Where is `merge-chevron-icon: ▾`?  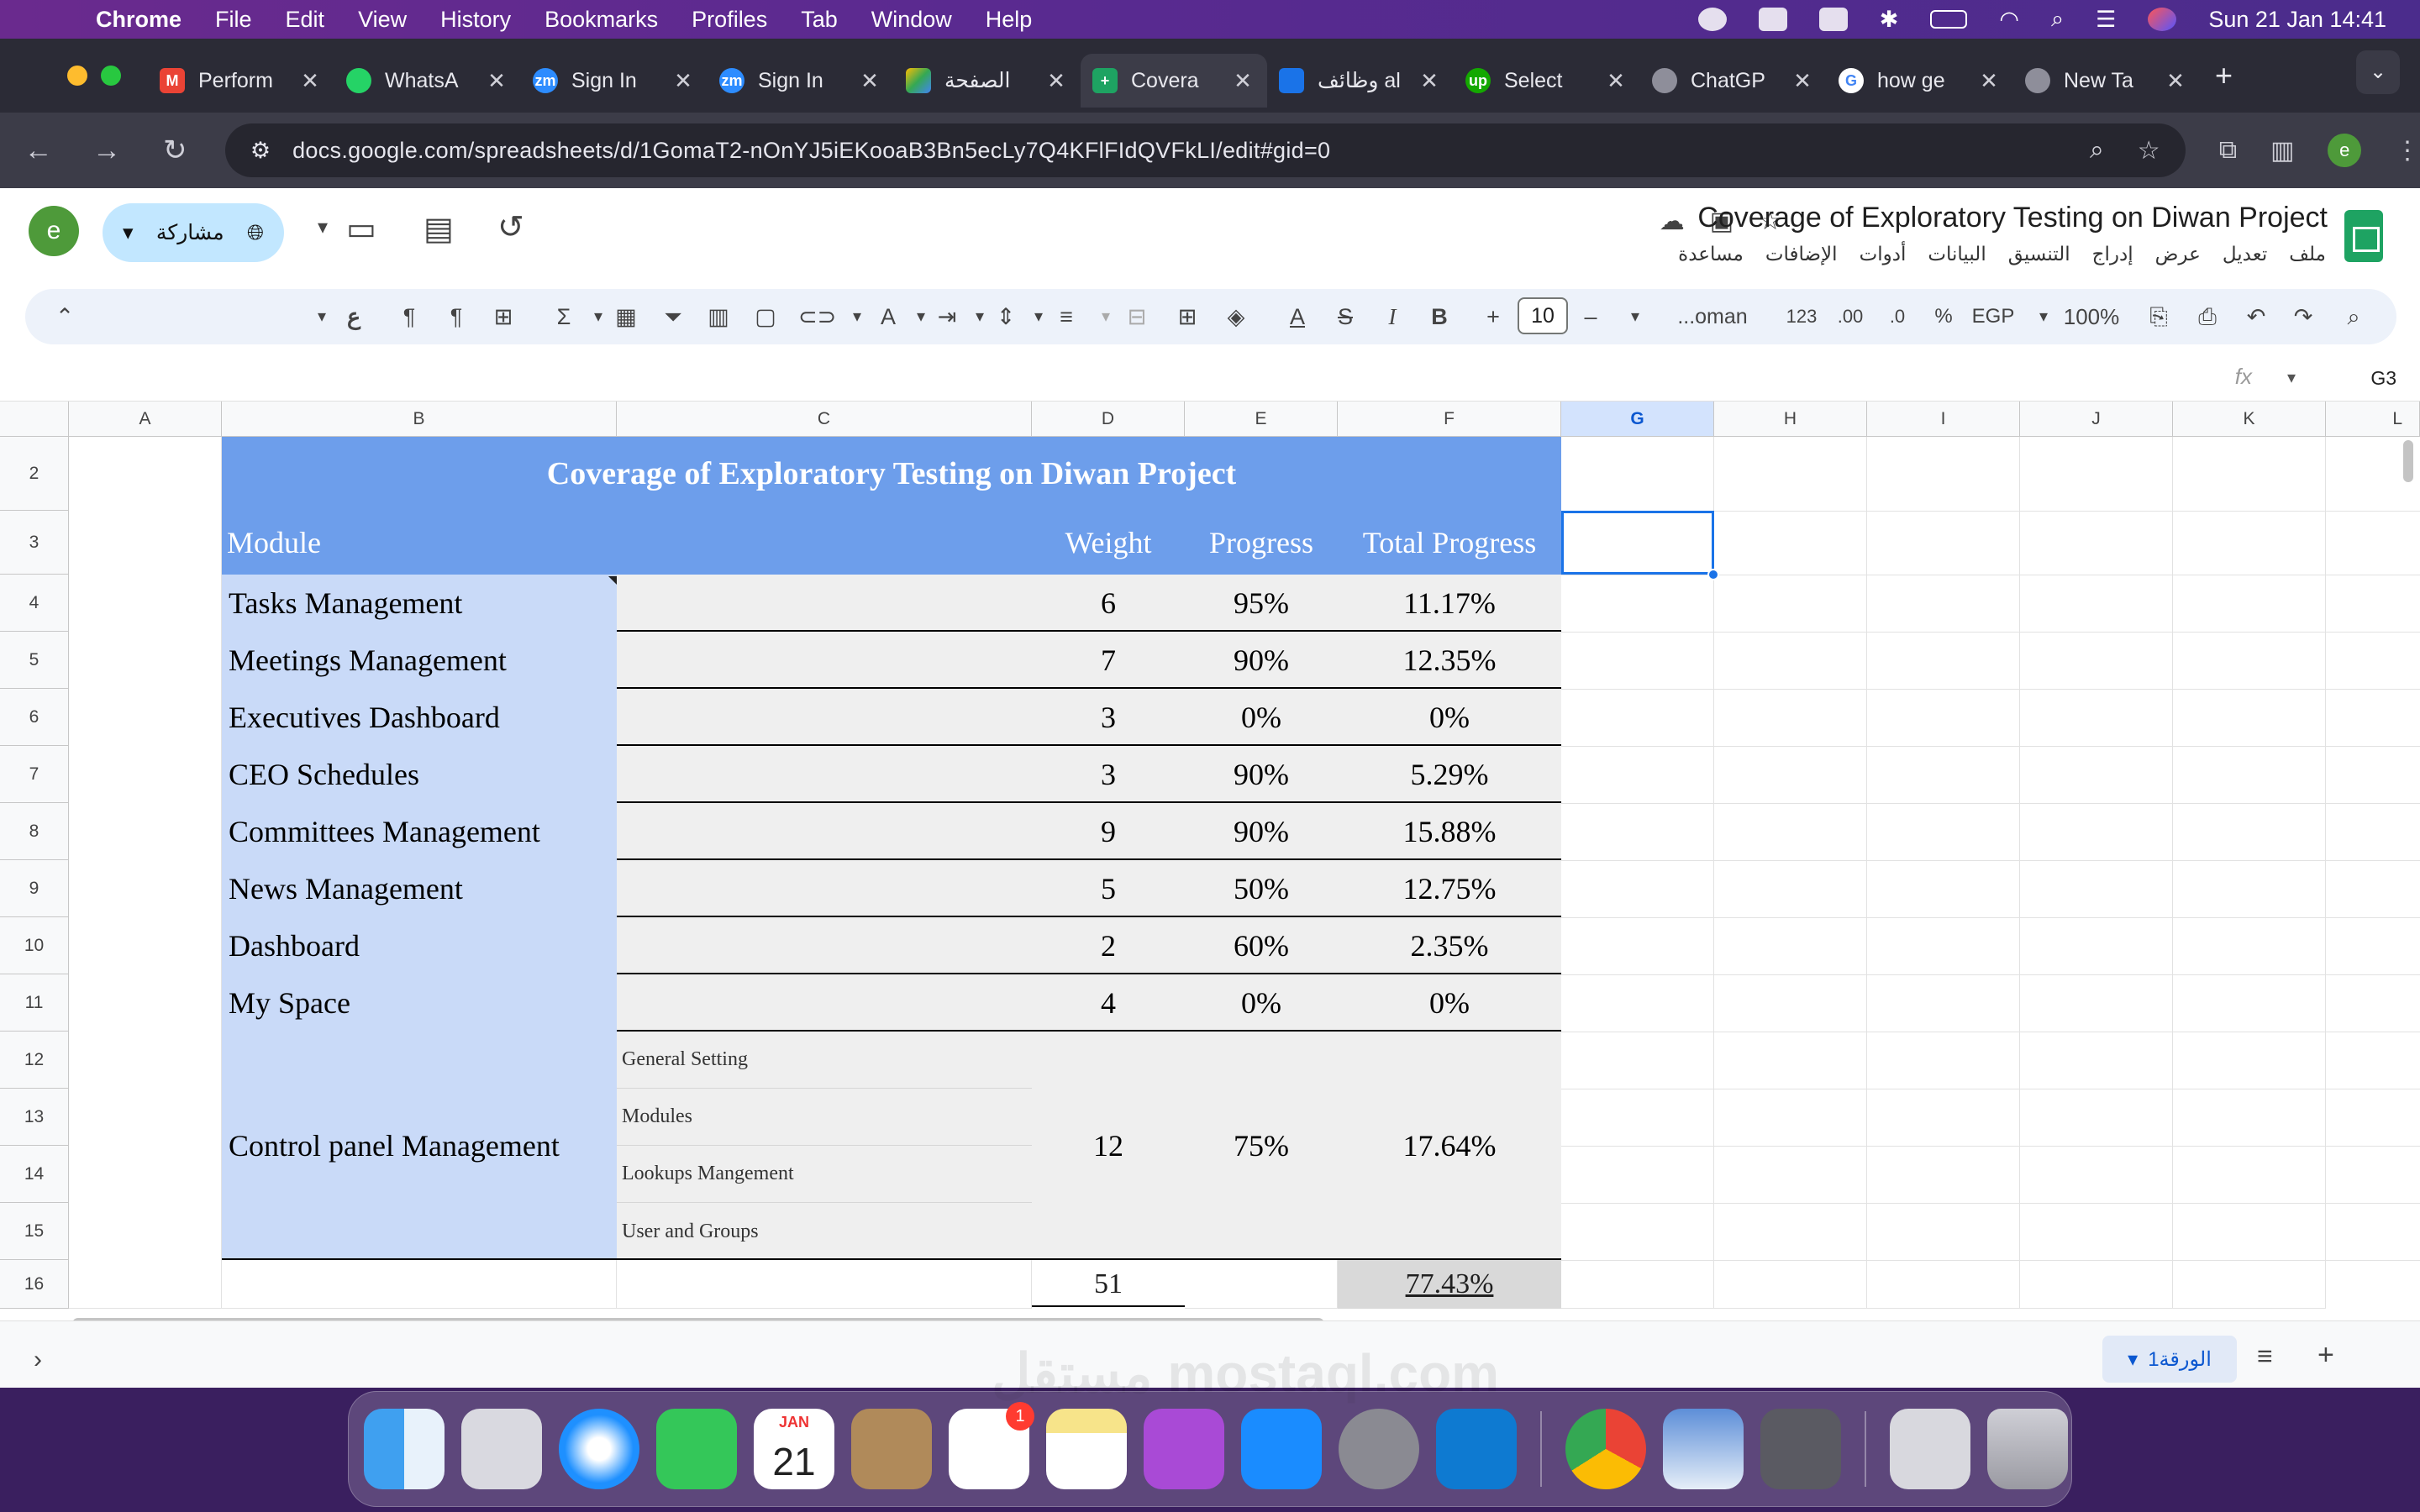 merge-chevron-icon: ▾ is located at coordinates (1105, 316).